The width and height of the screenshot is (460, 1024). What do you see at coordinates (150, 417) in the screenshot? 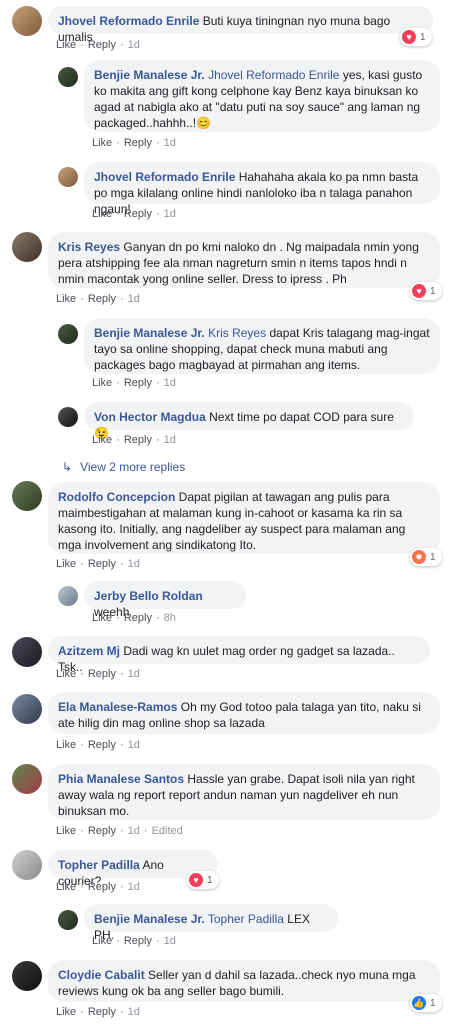
I see `comment-author: Von Hector Magdua` at bounding box center [150, 417].